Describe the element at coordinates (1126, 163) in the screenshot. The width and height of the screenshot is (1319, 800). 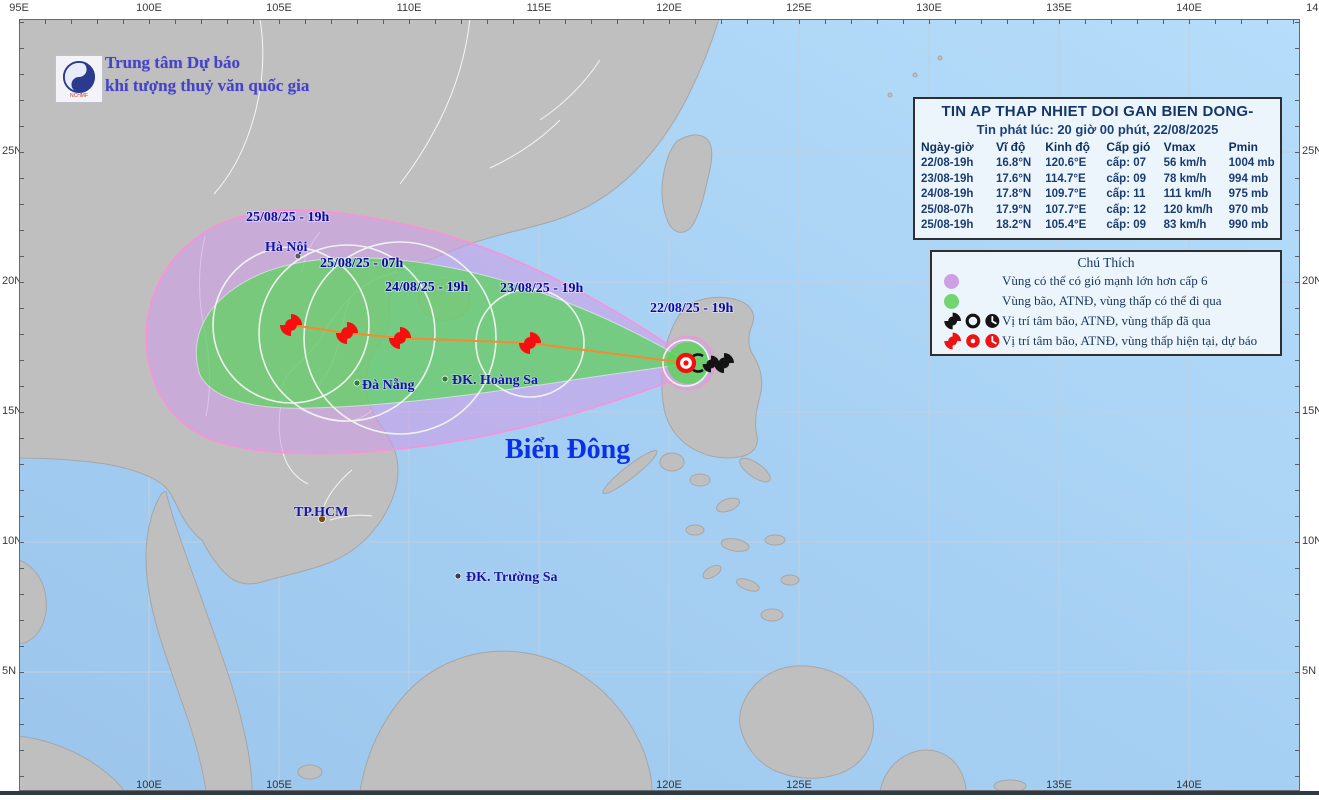
I see `bulletin-cell: cấp: 07` at that location.